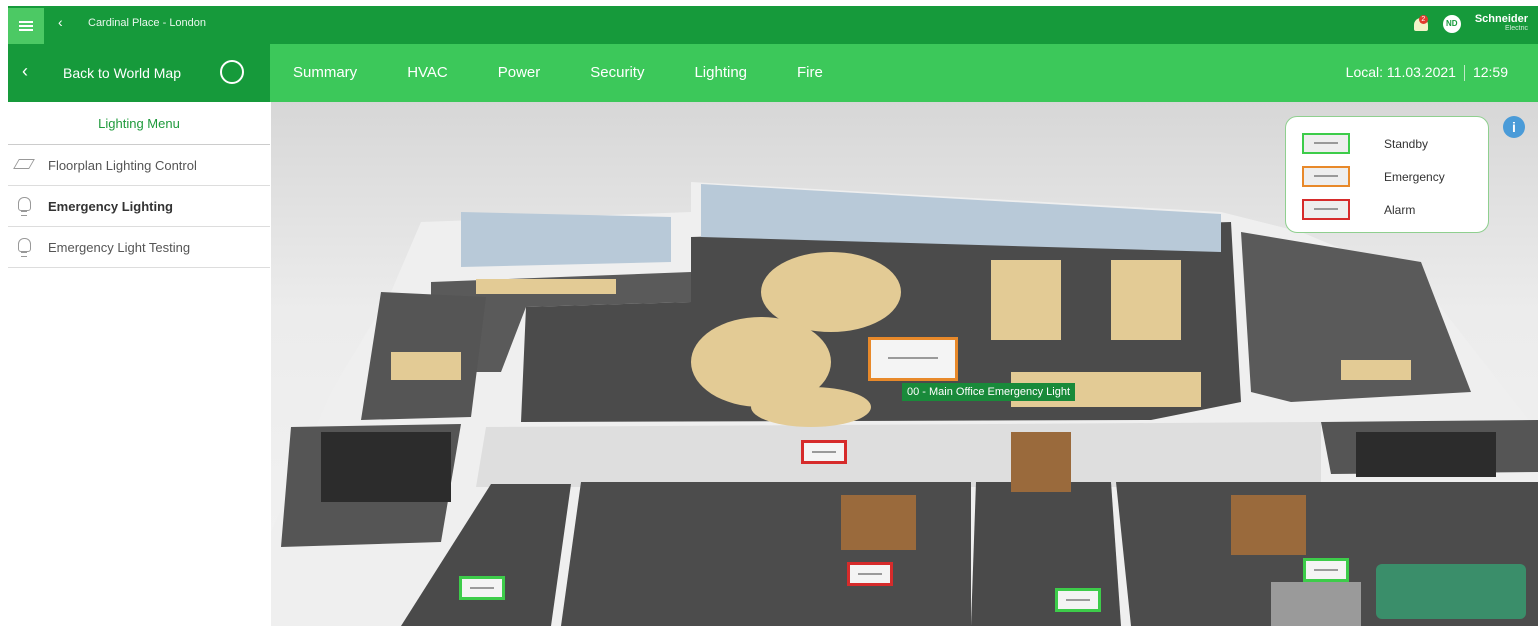 This screenshot has height=626, width=1538. What do you see at coordinates (1490, 72) in the screenshot?
I see `local-time: 12:59` at bounding box center [1490, 72].